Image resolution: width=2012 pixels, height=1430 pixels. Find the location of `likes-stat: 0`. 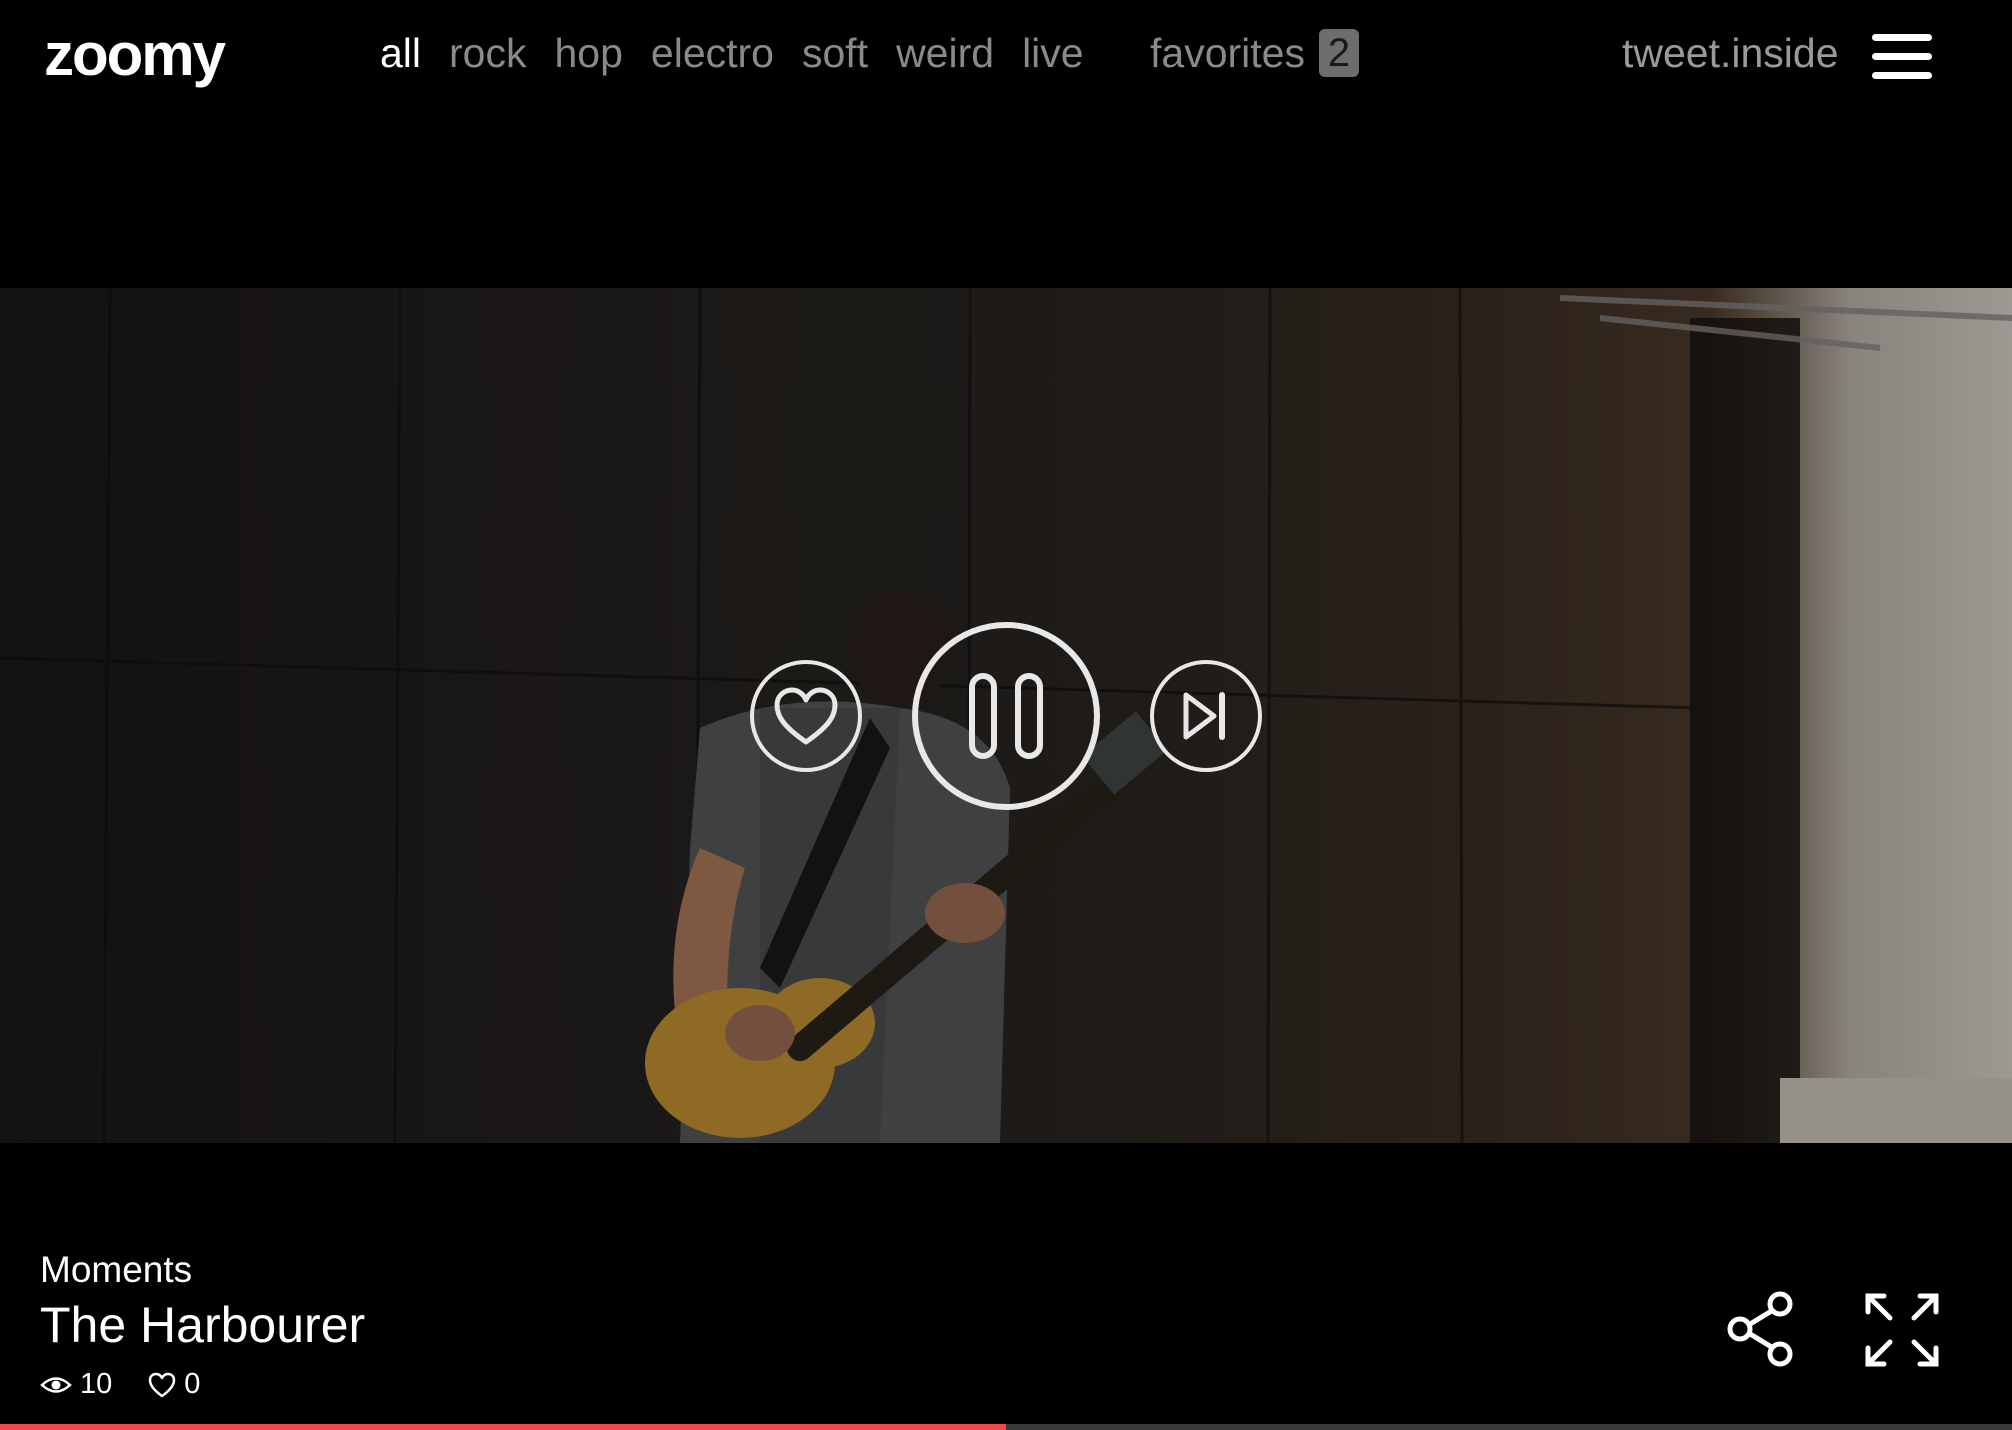

likes-stat: 0 is located at coordinates (174, 1384).